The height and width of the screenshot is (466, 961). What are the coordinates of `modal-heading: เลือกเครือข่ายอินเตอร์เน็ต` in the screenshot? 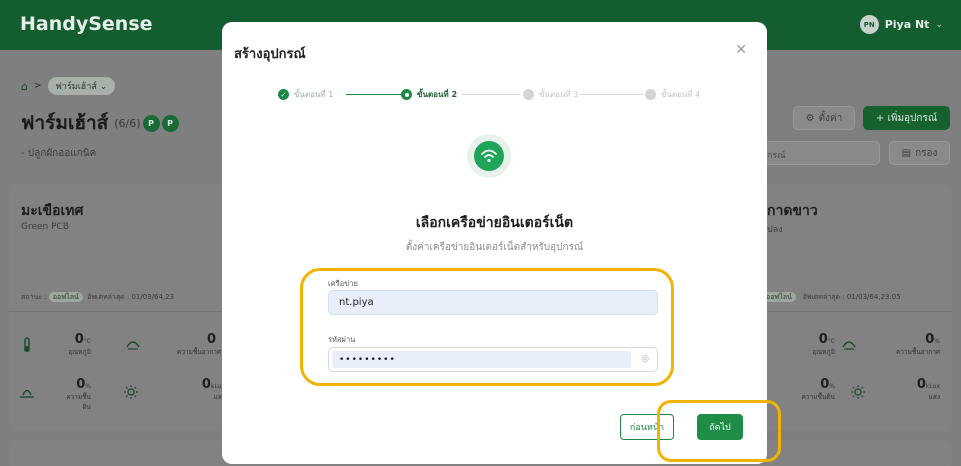 It's located at (494, 223).